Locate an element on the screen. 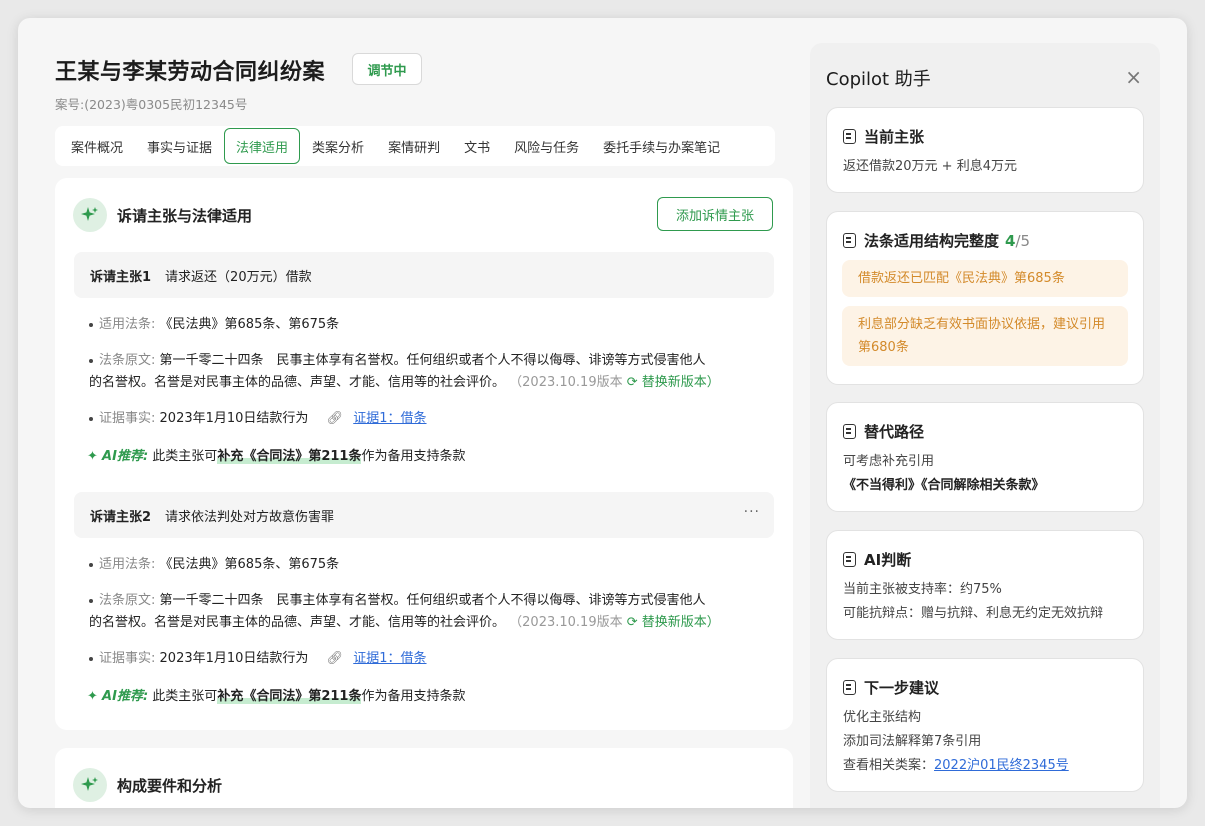  tab-risks-tasks: 风险与任务 is located at coordinates (546, 146).